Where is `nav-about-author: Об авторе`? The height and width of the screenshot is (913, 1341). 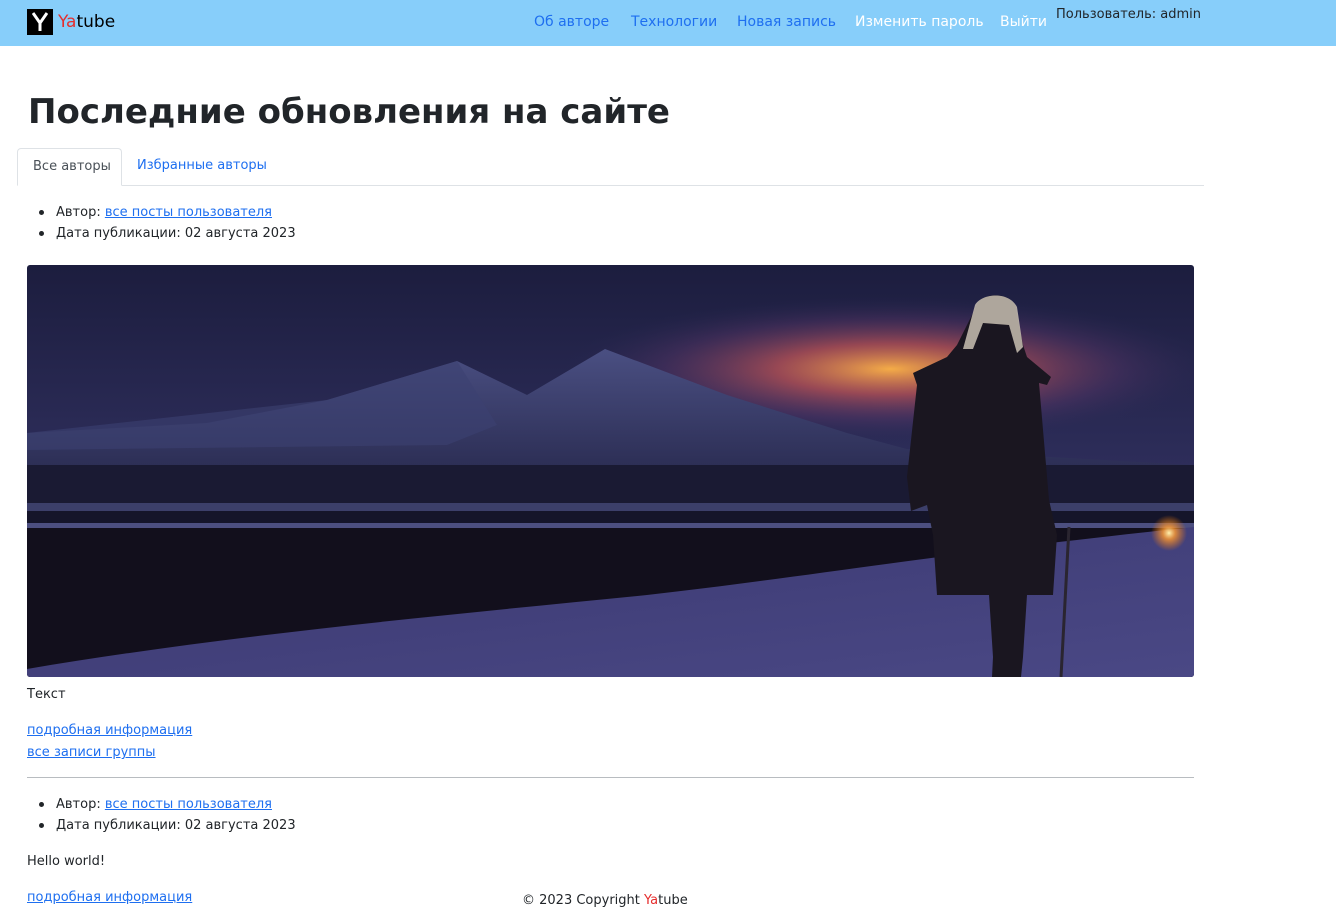 nav-about-author: Об авторе is located at coordinates (571, 22).